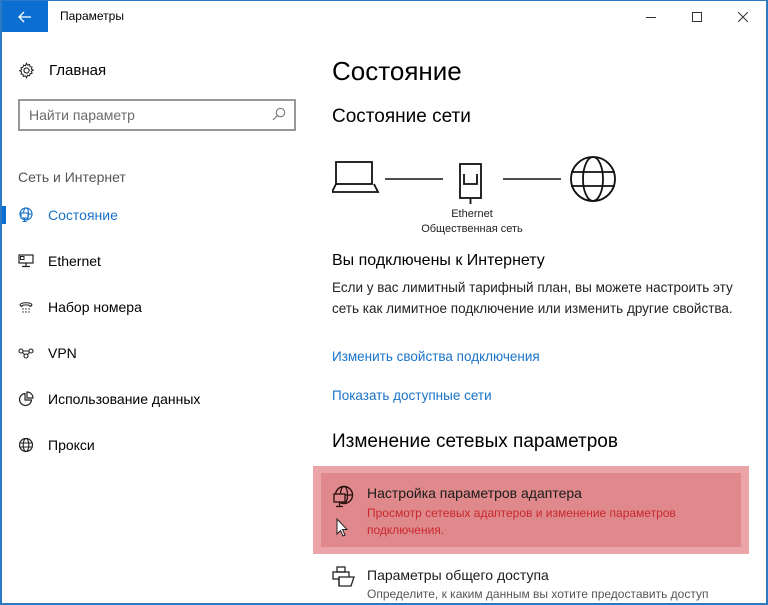 This screenshot has width=768, height=605. Describe the element at coordinates (152, 215) in the screenshot. I see `sidebar-item-status: Состояние` at that location.